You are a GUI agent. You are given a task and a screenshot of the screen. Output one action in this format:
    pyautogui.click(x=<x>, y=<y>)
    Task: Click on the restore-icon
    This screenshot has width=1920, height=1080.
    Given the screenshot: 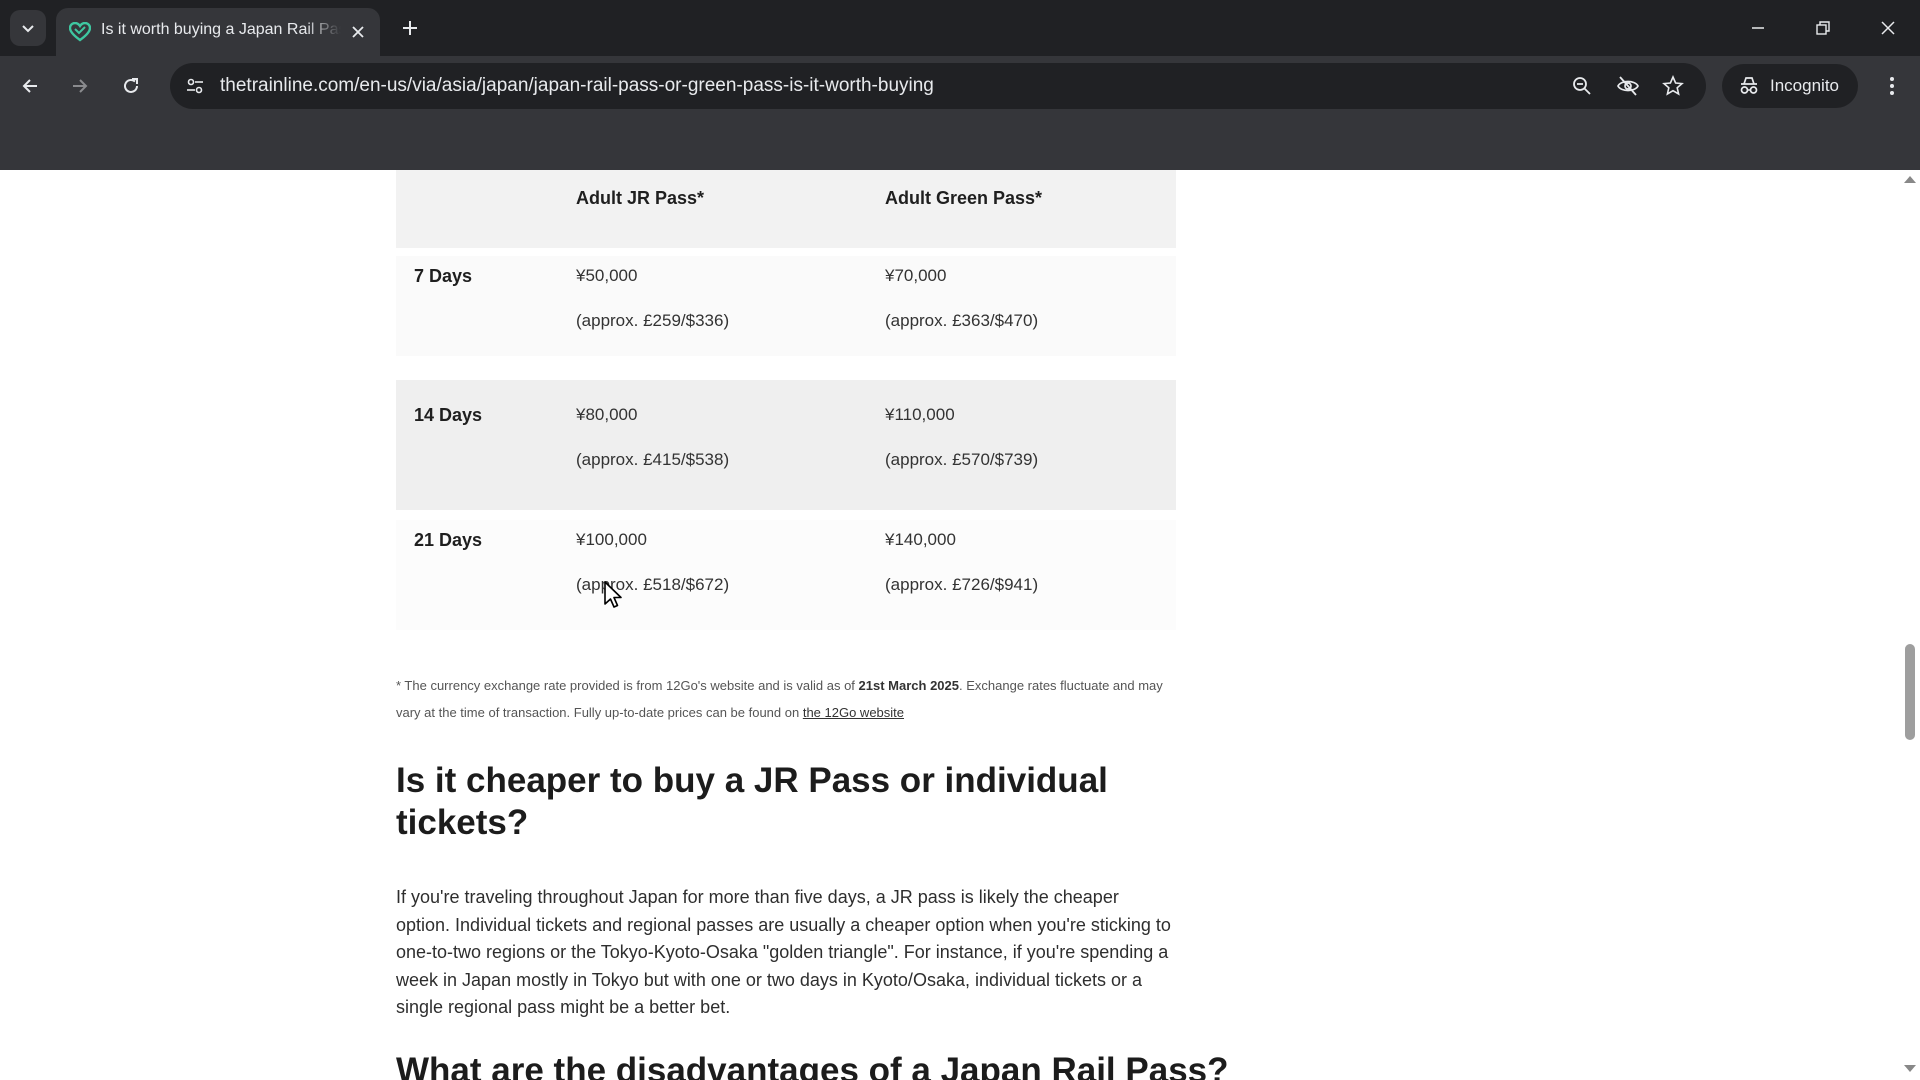 What is the action you would take?
    pyautogui.click(x=1823, y=28)
    